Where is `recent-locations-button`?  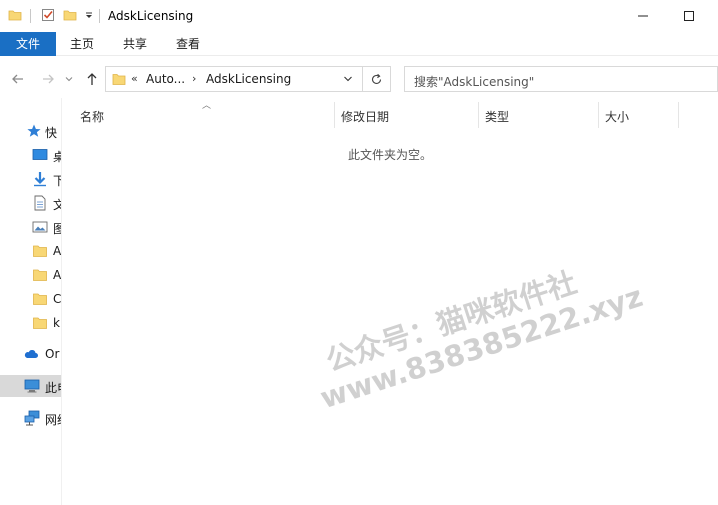
recent-locations-button is located at coordinates (69, 79).